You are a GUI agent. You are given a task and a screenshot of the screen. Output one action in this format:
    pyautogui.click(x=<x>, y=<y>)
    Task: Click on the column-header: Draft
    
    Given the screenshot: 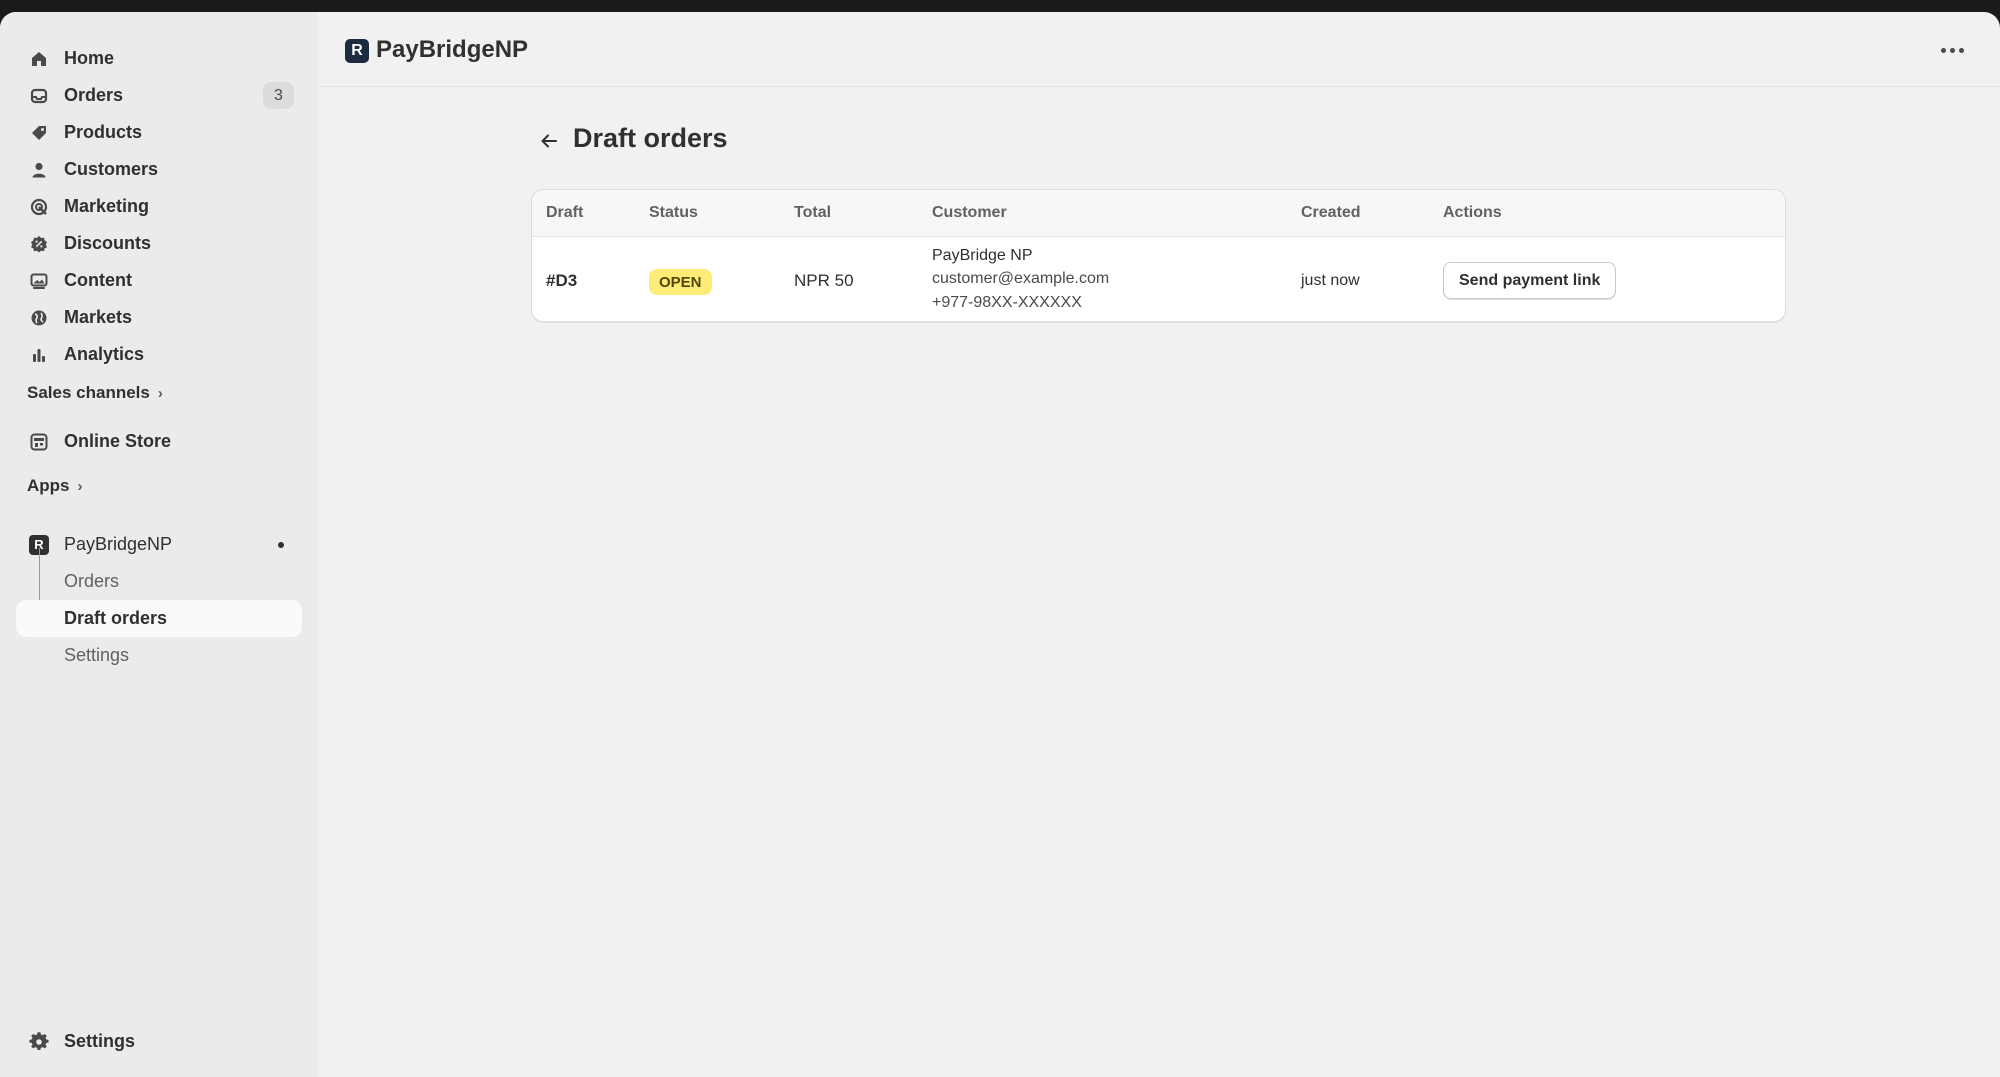 What is the action you would take?
    pyautogui.click(x=565, y=212)
    